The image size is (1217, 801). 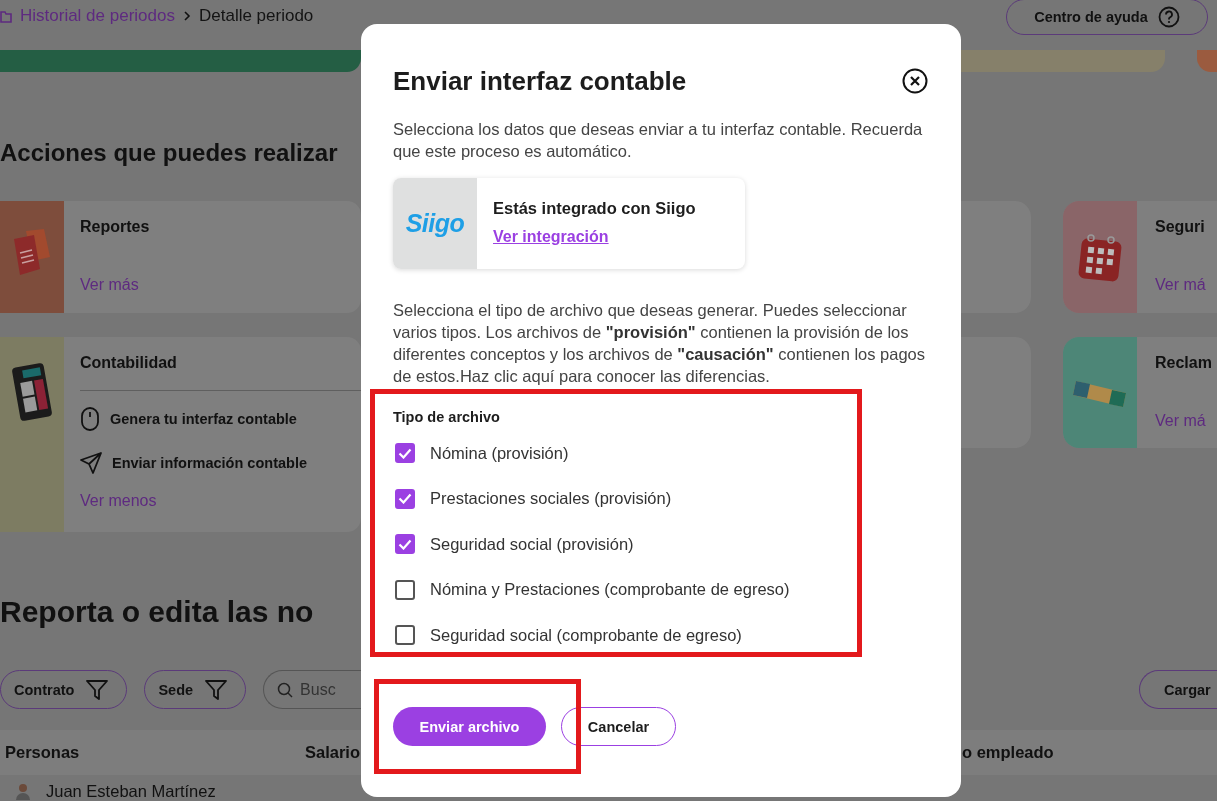 What do you see at coordinates (1008, 752) in the screenshot?
I see `column-header: o empleado` at bounding box center [1008, 752].